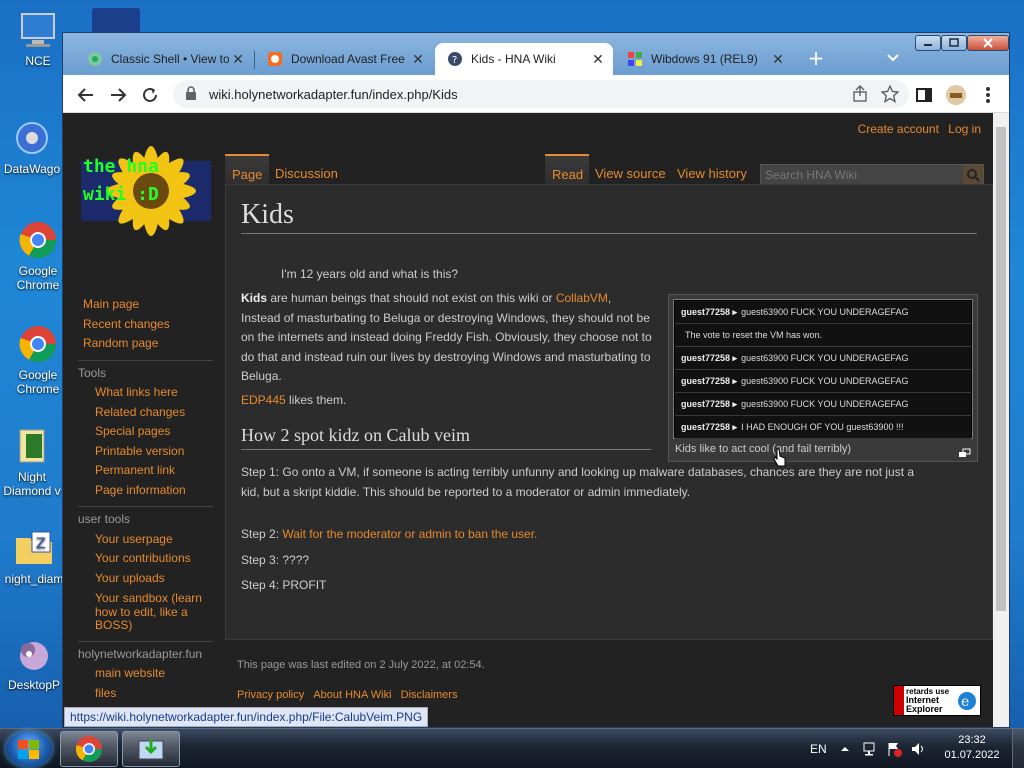 Image resolution: width=1024 pixels, height=768 pixels. What do you see at coordinates (965, 450) in the screenshot?
I see `enlarge-icon` at bounding box center [965, 450].